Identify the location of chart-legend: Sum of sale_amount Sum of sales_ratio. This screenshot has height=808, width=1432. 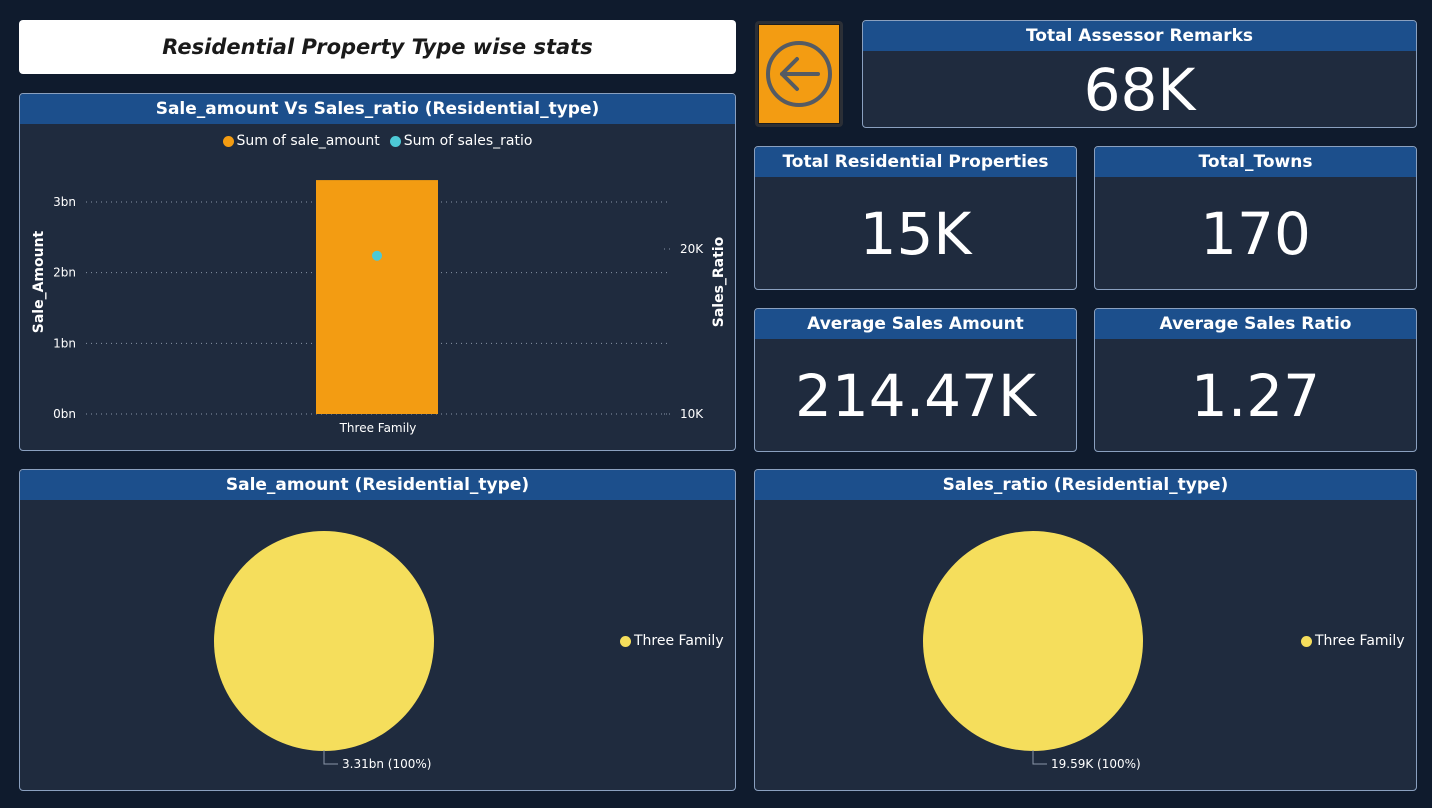
(377, 141).